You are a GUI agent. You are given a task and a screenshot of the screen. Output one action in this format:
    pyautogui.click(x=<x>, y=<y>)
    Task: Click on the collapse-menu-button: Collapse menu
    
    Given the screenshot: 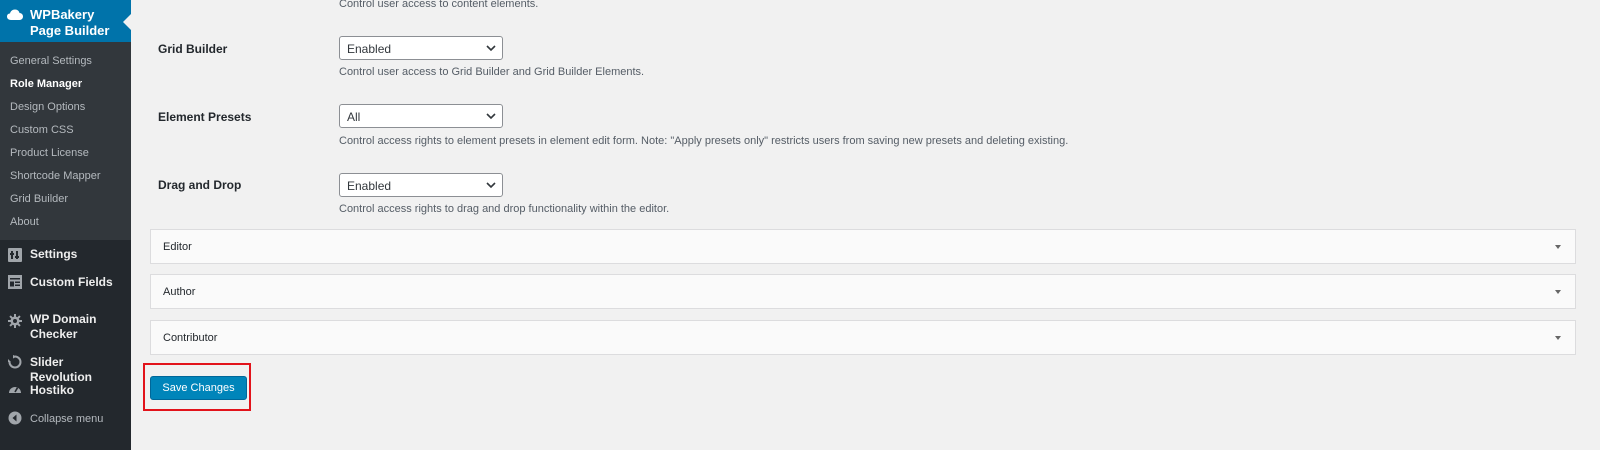 What is the action you would take?
    pyautogui.click(x=65, y=421)
    